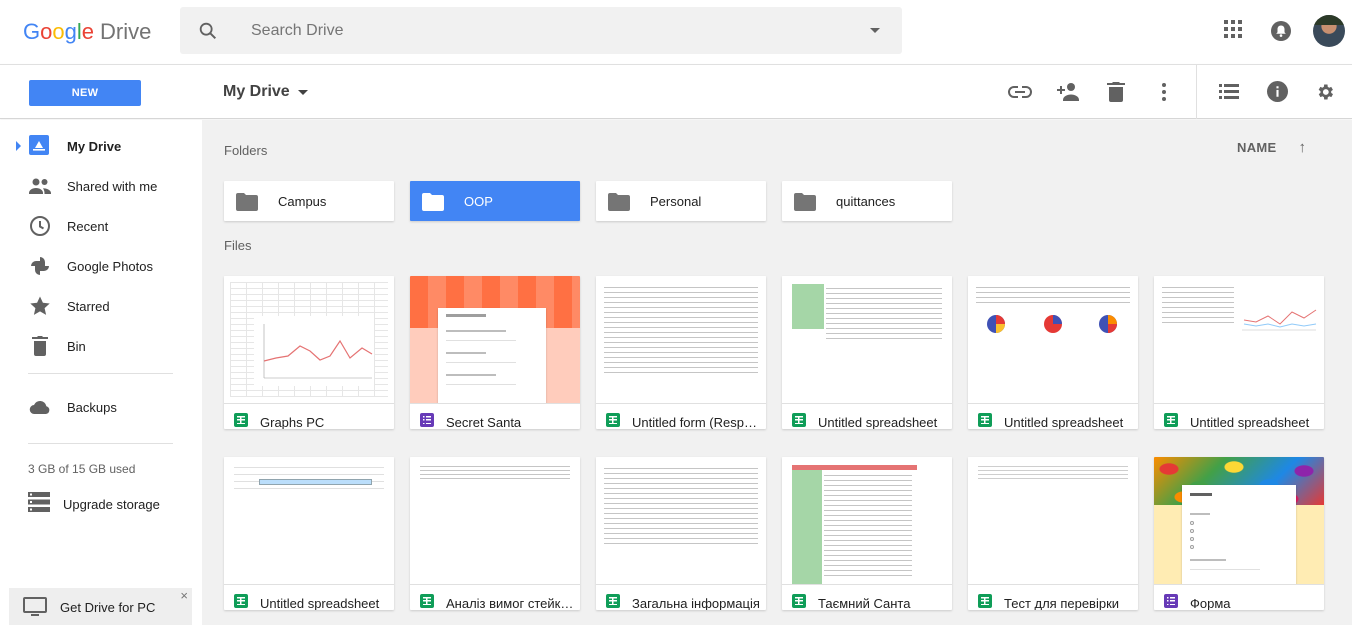 The width and height of the screenshot is (1352, 625). I want to click on sidebar-item-label: Shared with me, so click(112, 186).